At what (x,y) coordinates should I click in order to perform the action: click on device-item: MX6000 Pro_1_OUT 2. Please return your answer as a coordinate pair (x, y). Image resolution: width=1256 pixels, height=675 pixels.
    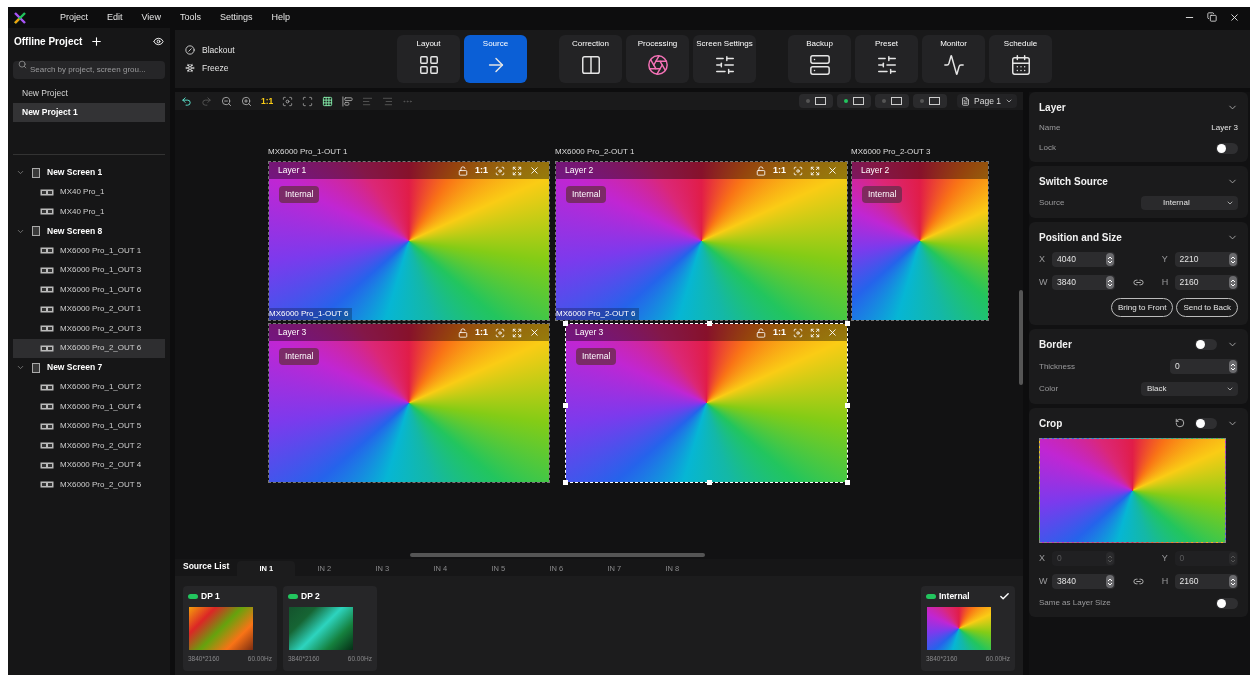
    Looking at the image, I should click on (89, 387).